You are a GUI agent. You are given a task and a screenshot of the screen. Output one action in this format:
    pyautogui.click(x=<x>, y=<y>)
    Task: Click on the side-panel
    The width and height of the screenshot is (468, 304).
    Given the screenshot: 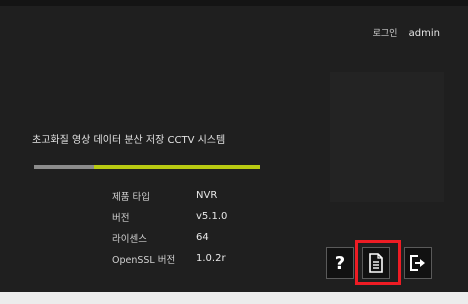 What is the action you would take?
    pyautogui.click(x=387, y=137)
    